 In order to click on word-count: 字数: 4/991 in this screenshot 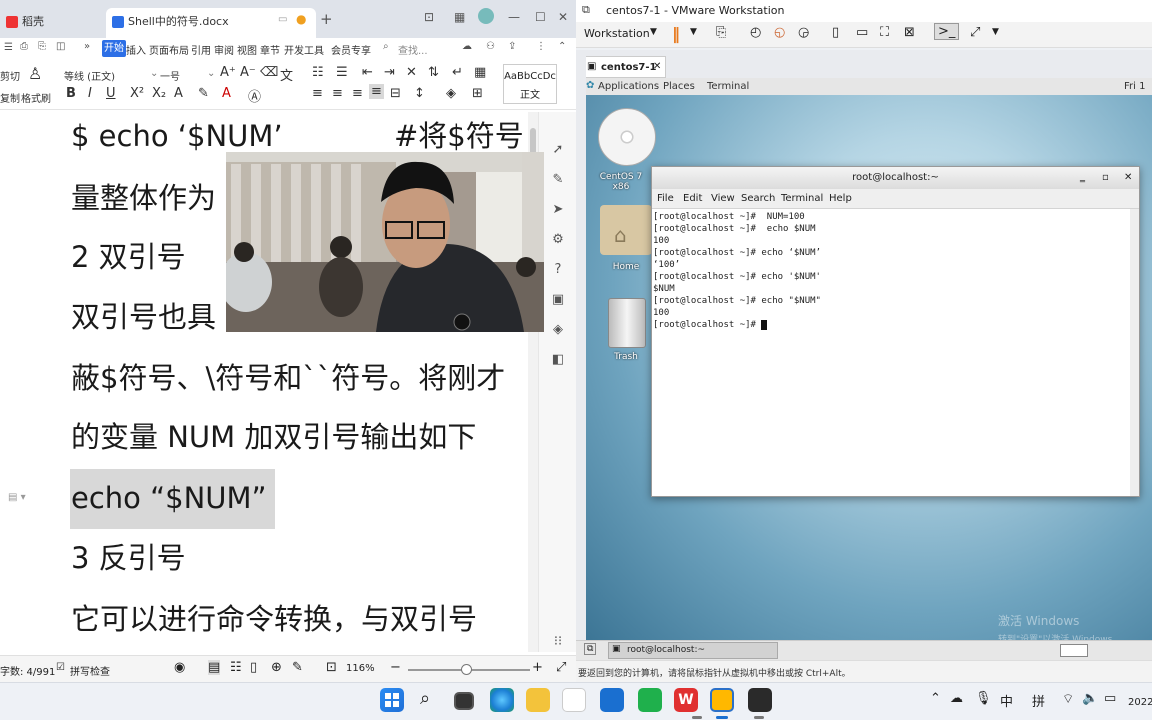, I will do `click(27, 670)`.